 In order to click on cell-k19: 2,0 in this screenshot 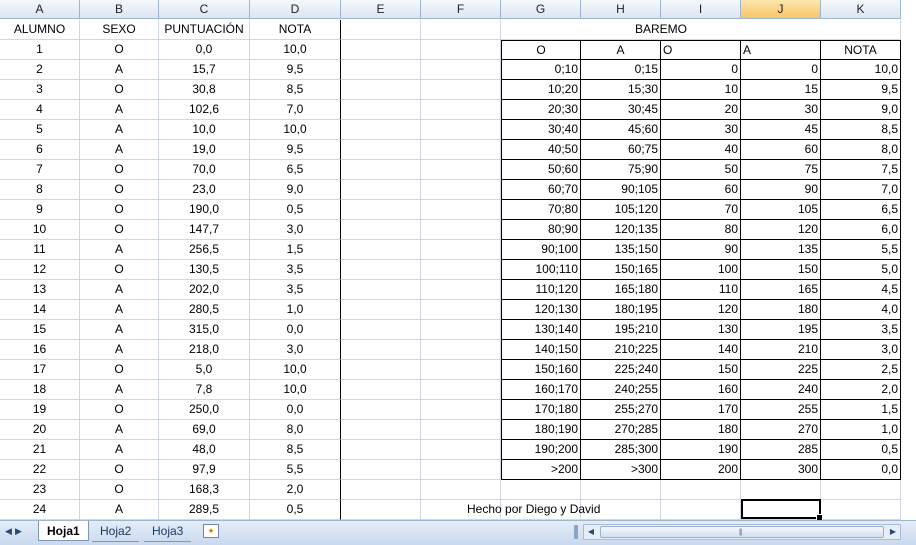, I will do `click(861, 390)`.